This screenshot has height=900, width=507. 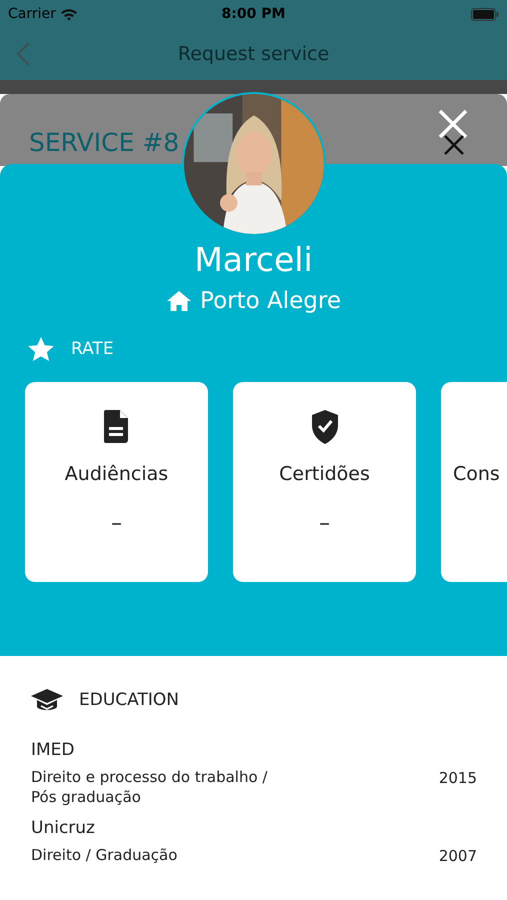 I want to click on year-text: 2007, so click(x=457, y=856).